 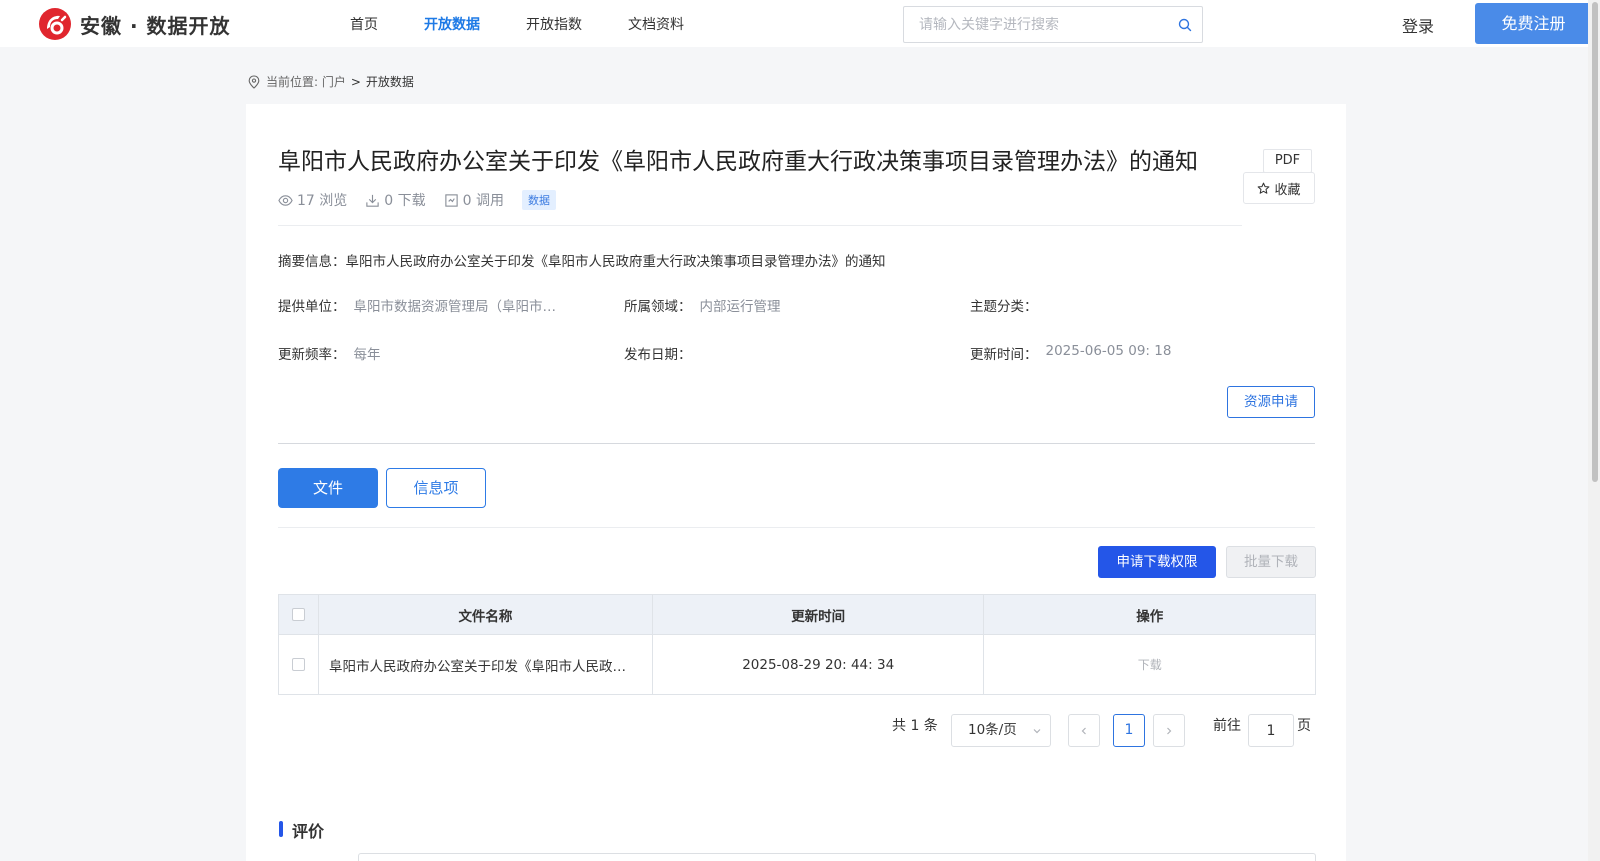 I want to click on download-count: 0 下载, so click(x=395, y=200).